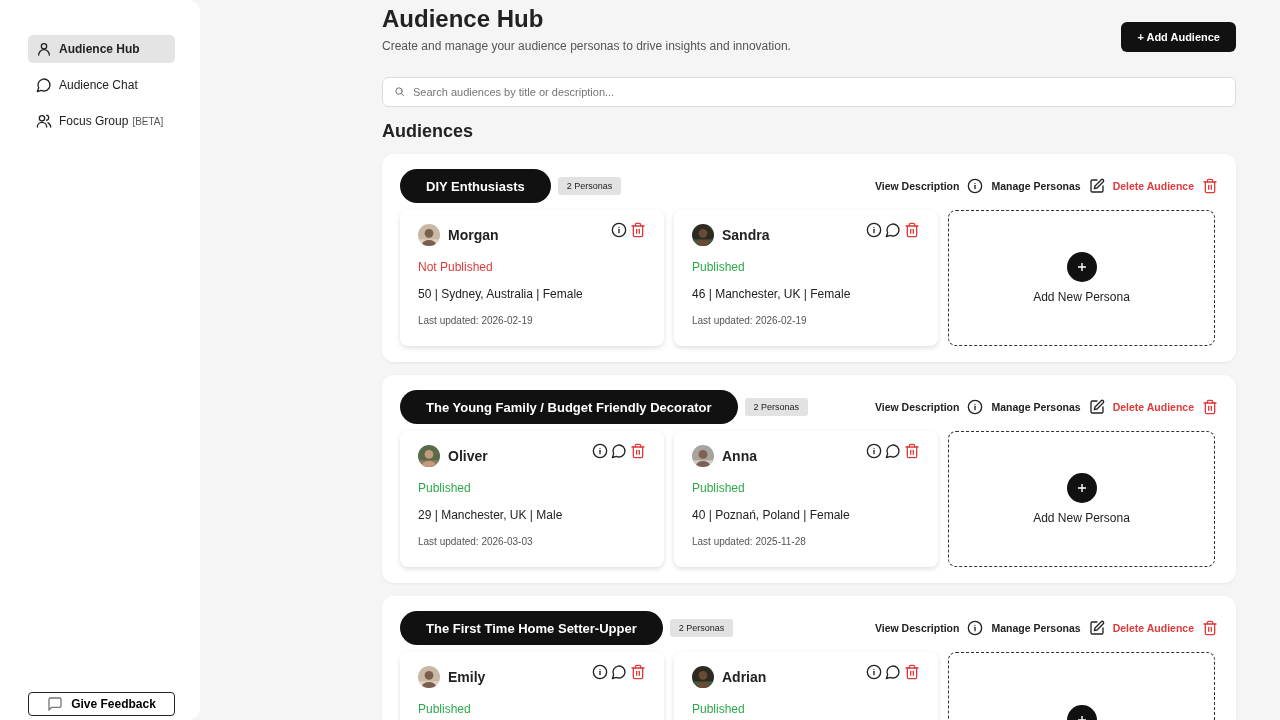 The image size is (1280, 720). What do you see at coordinates (772, 294) in the screenshot?
I see `persona-details: 46 | Manchester, UK | Female` at bounding box center [772, 294].